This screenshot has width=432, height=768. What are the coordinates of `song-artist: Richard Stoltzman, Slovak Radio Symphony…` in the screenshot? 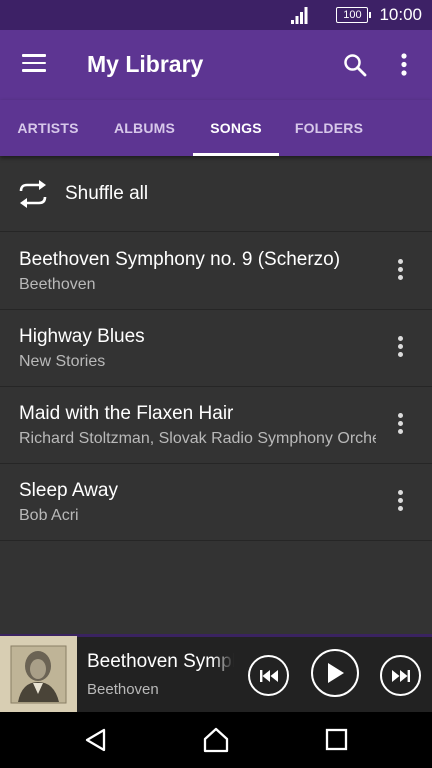 It's located at (197, 438).